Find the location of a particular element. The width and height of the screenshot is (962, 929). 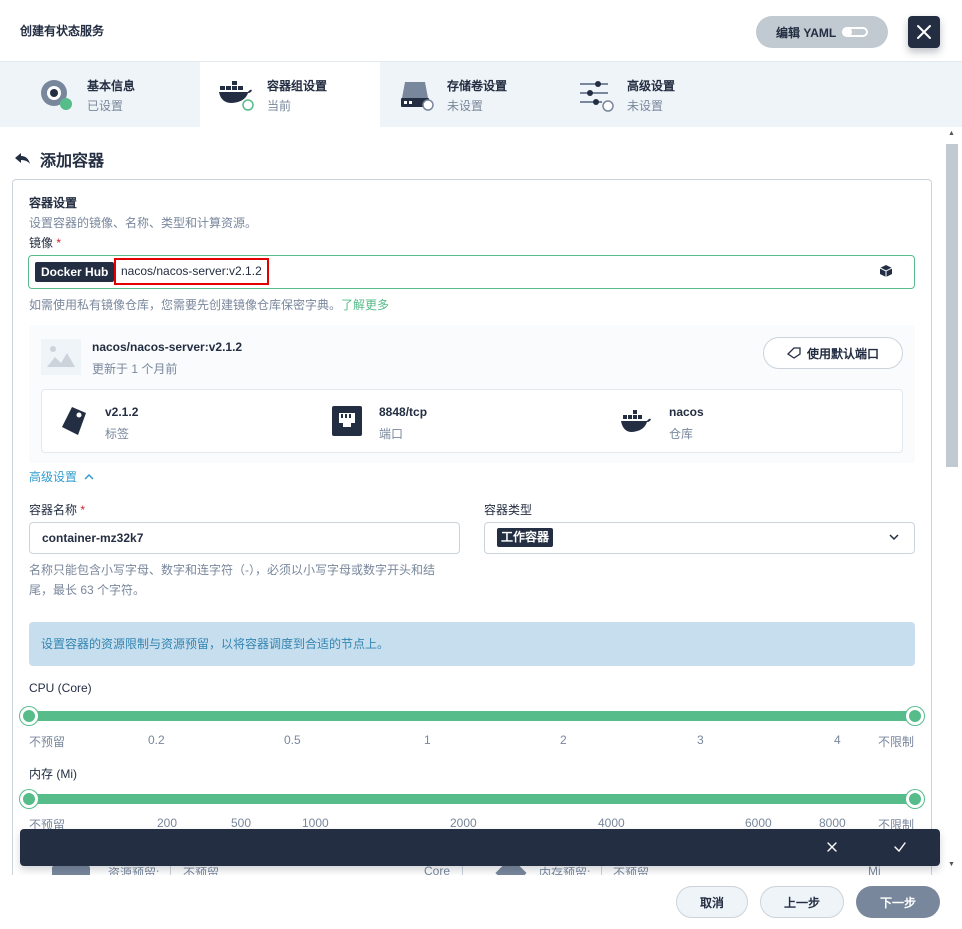

container-name-input: container-mz32k7 is located at coordinates (244, 538).